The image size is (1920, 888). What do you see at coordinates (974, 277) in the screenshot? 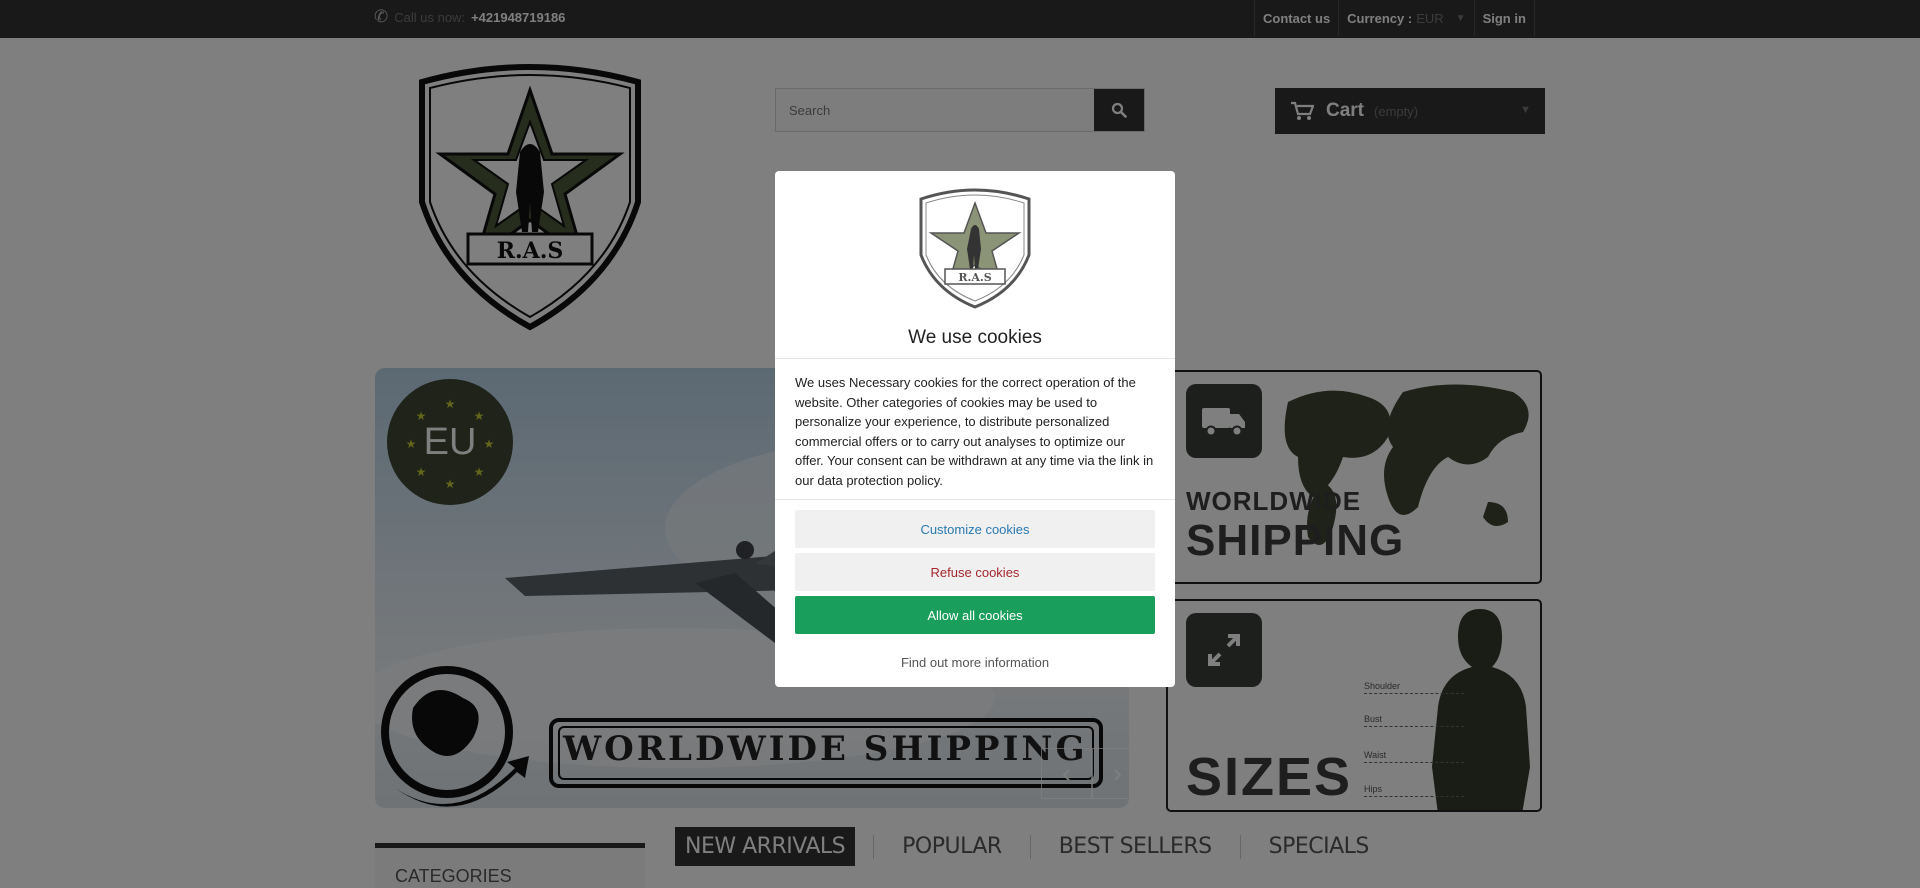
I see `modal-logo-text: R.A.S` at bounding box center [974, 277].